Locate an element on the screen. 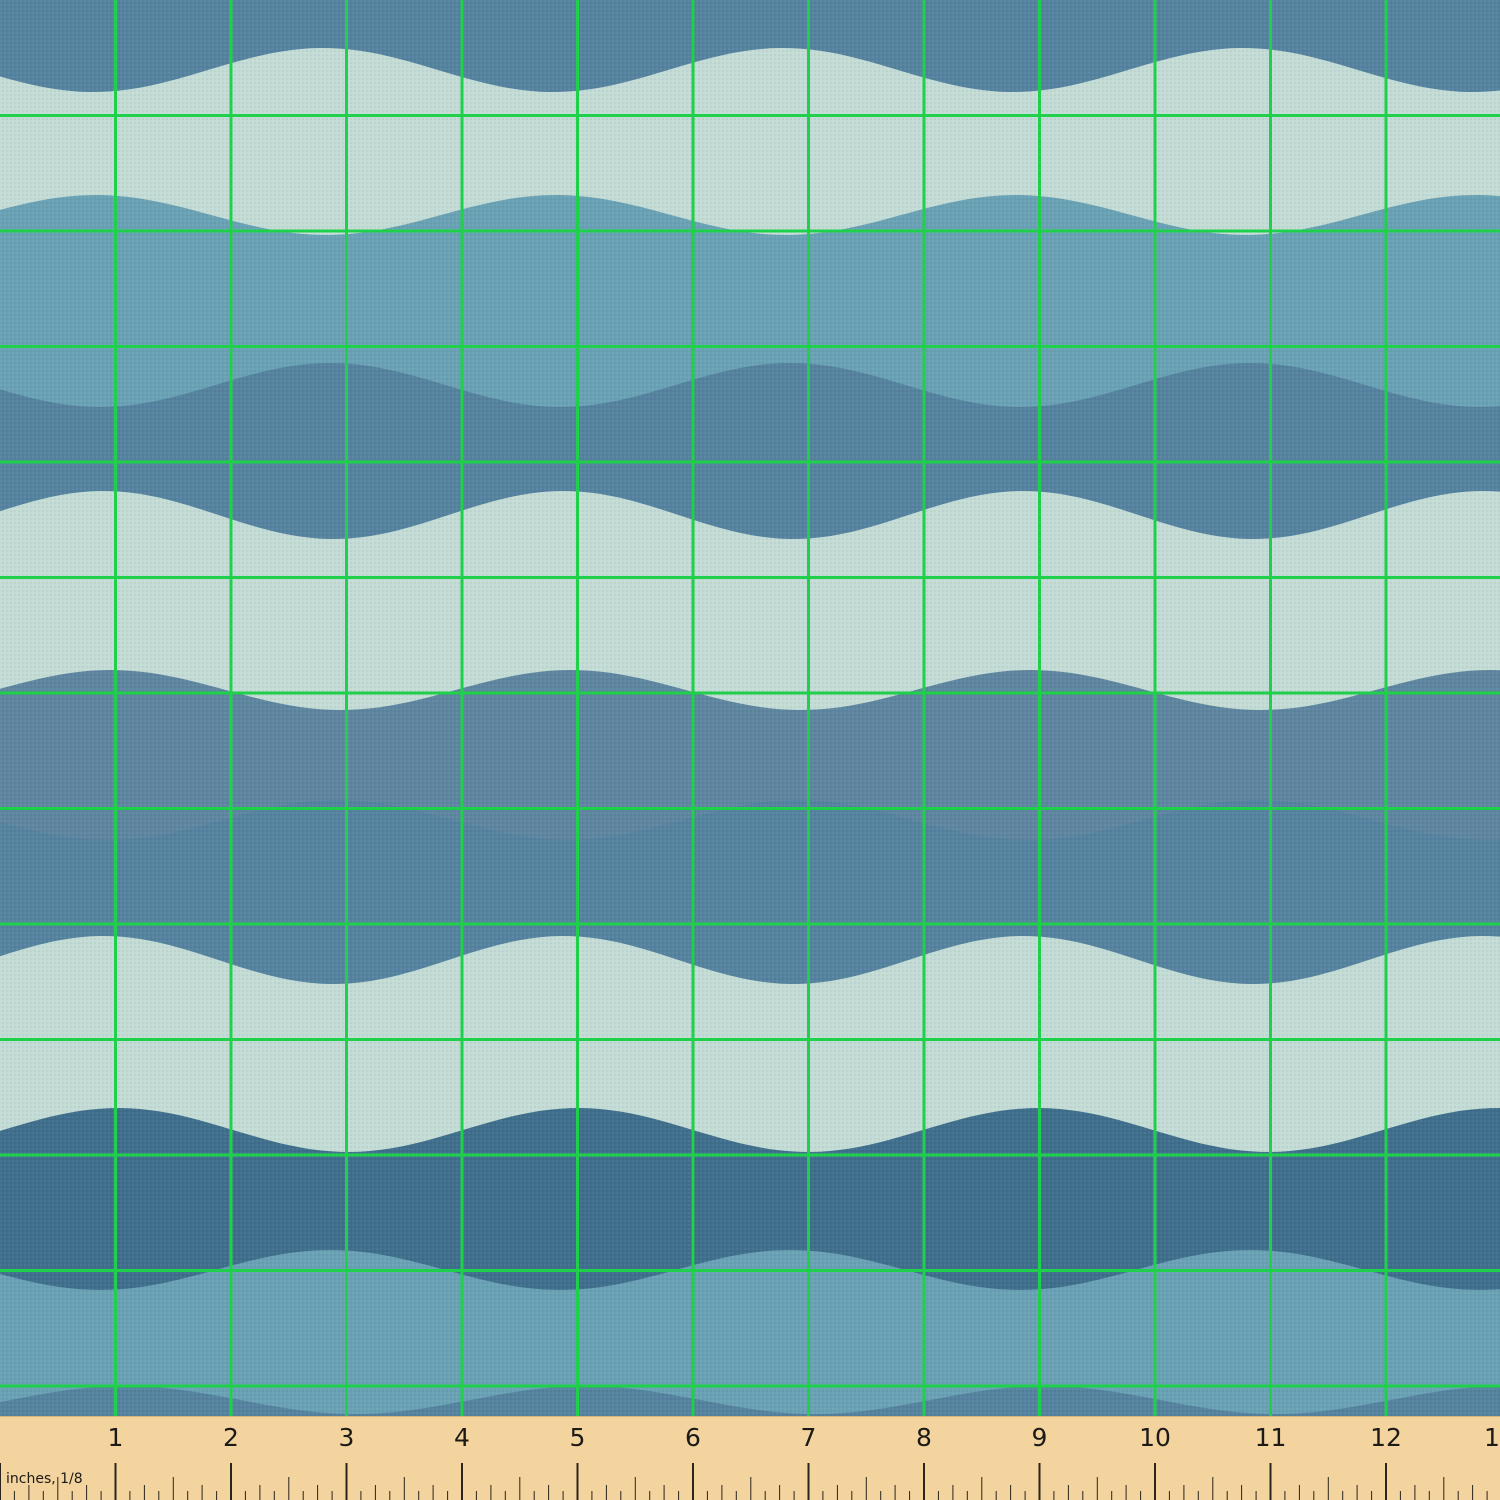  ruler-number: 12 is located at coordinates (1386, 1437).